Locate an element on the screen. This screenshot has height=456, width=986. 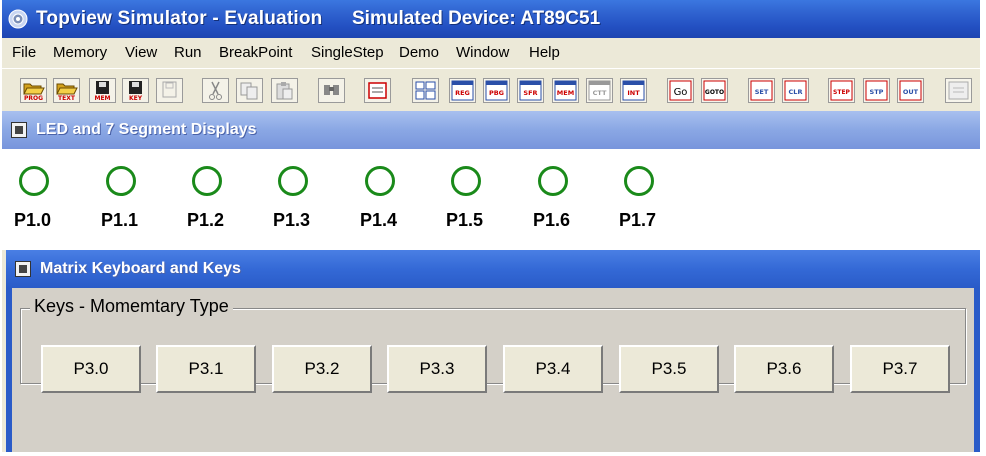
led-label: P1.2 is located at coordinates (206, 220).